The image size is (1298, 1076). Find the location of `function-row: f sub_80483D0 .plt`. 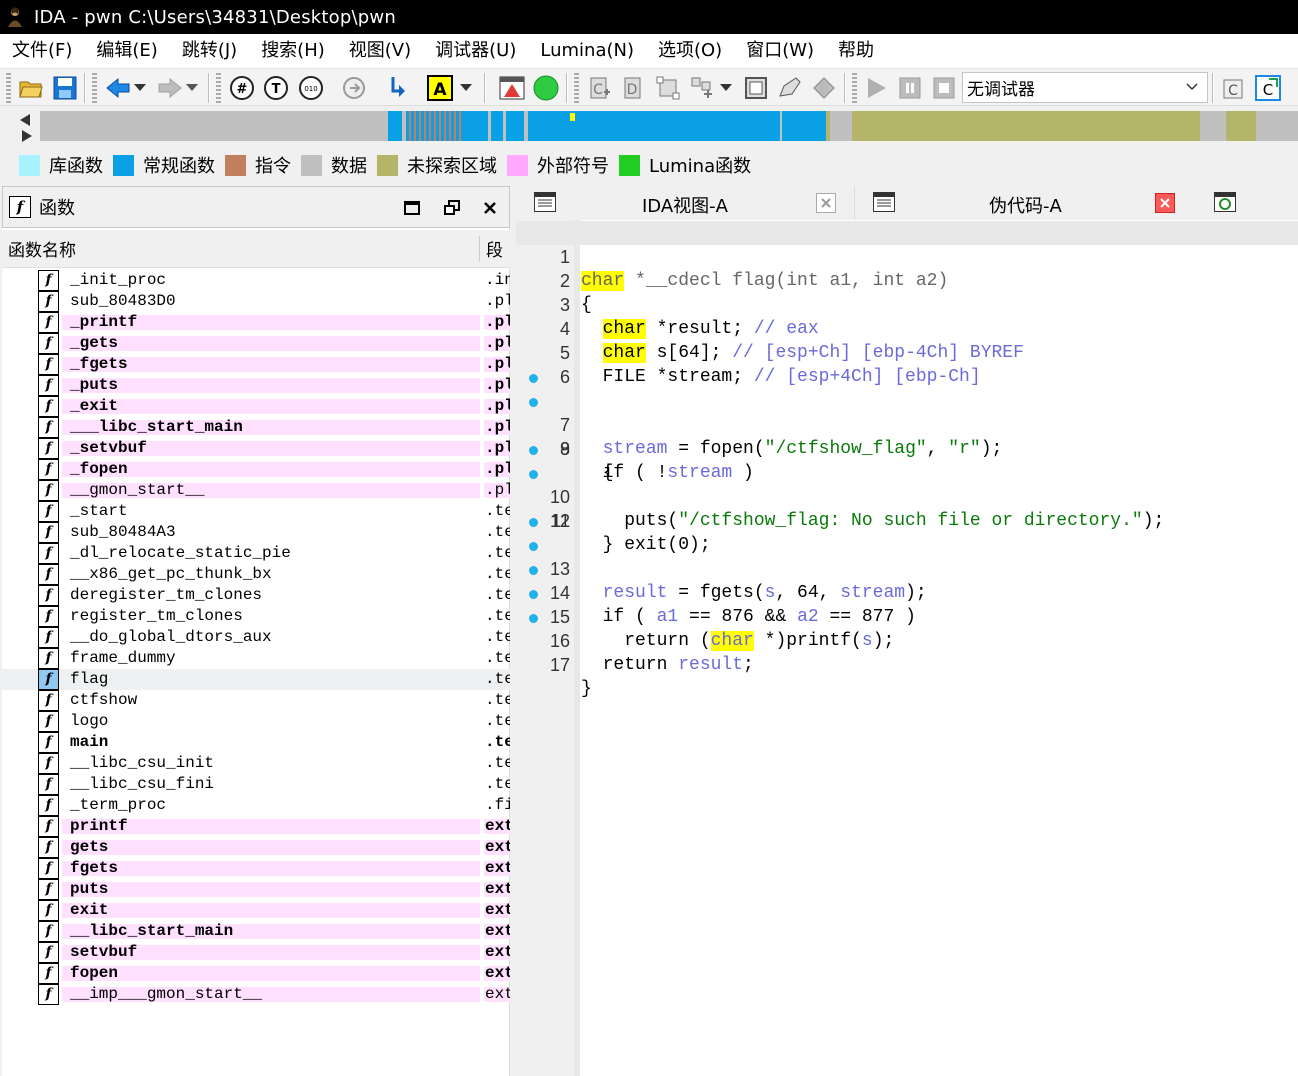

function-row: f sub_80483D0 .plt is located at coordinates (256, 301).